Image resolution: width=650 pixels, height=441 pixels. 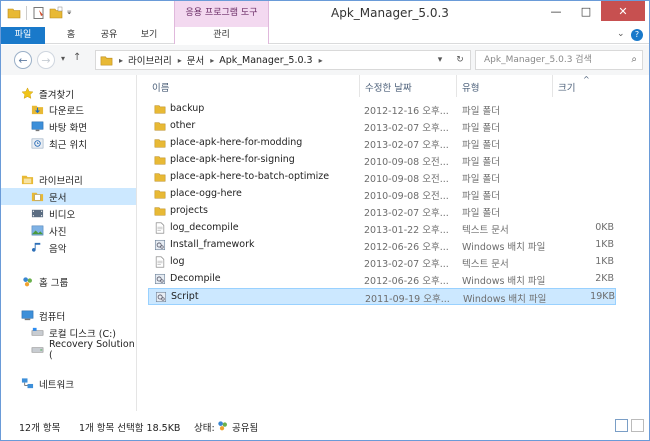 I want to click on file-row: log 2013-02-07 오후... 텍스트 문서 1KB, so click(x=382, y=262).